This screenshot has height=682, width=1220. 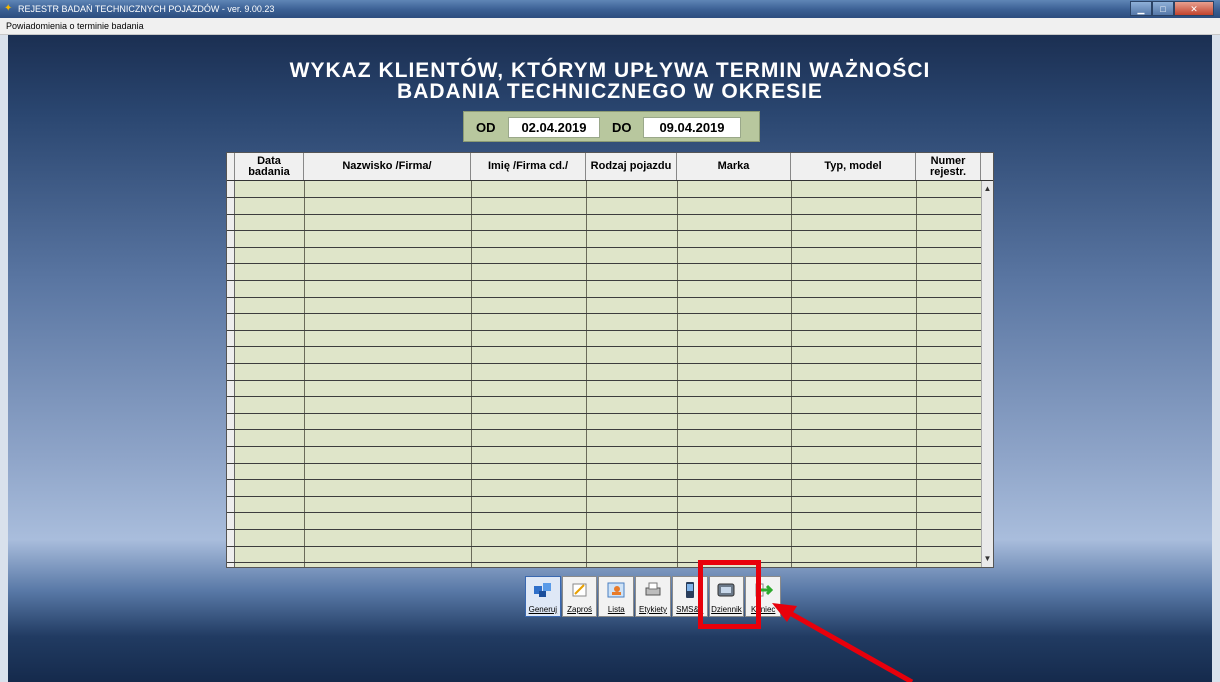 What do you see at coordinates (554, 127) in the screenshot?
I see `from-date-field: 02.04.2019` at bounding box center [554, 127].